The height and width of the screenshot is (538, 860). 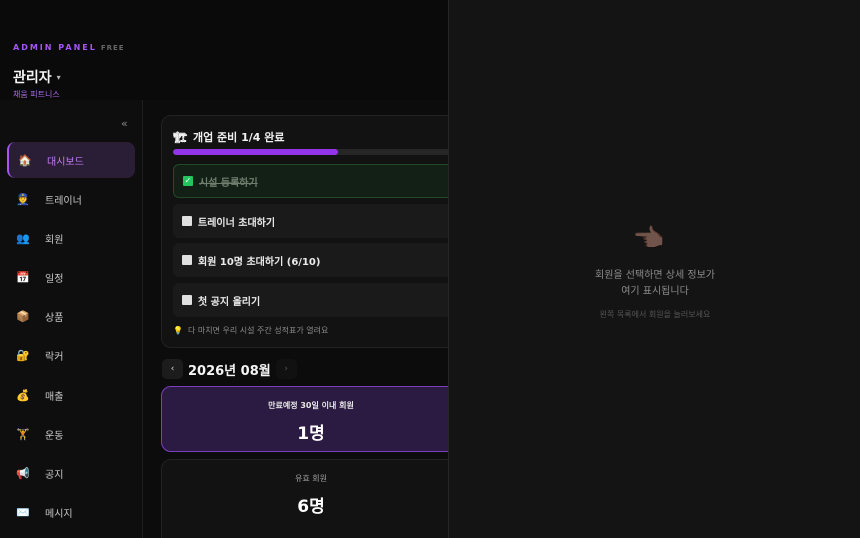 What do you see at coordinates (311, 405) in the screenshot?
I see `stat-label: 만료예정 30일 이내 회원` at bounding box center [311, 405].